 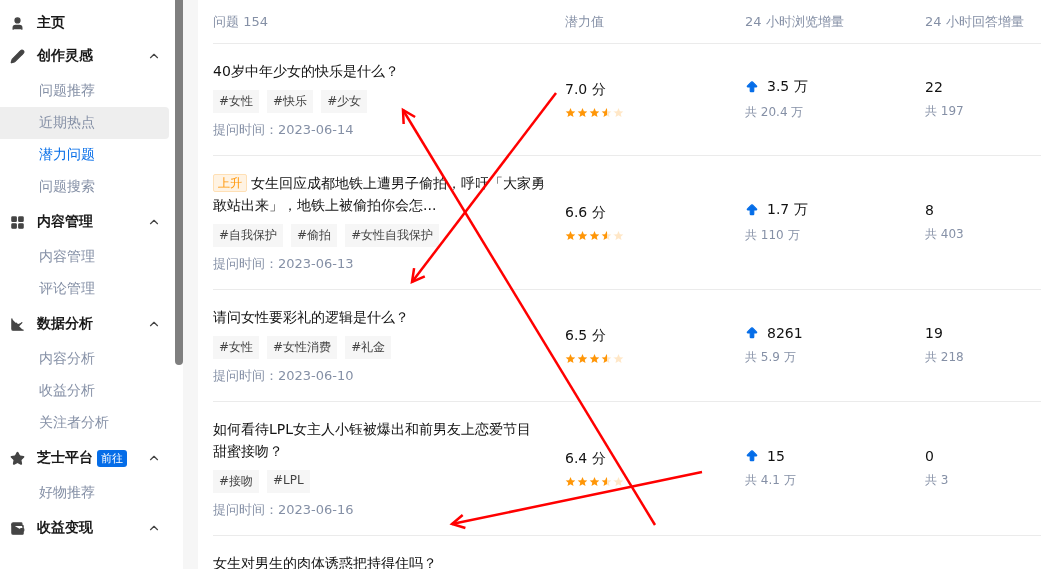 I want to click on column-header: 24 小时浏览增量, so click(x=794, y=21).